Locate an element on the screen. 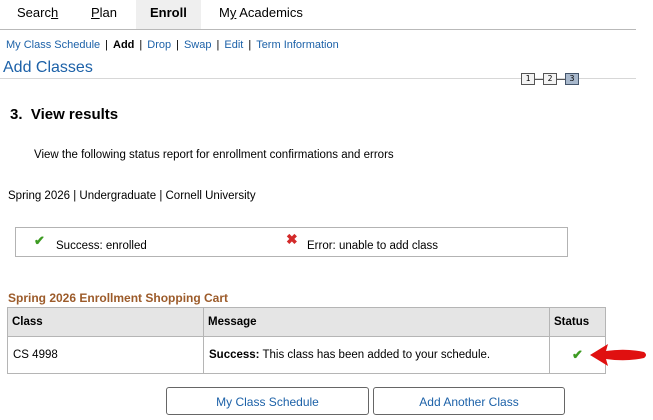 Image resolution: width=653 pixels, height=420 pixels. subnav-term-information: Term Information is located at coordinates (297, 45).